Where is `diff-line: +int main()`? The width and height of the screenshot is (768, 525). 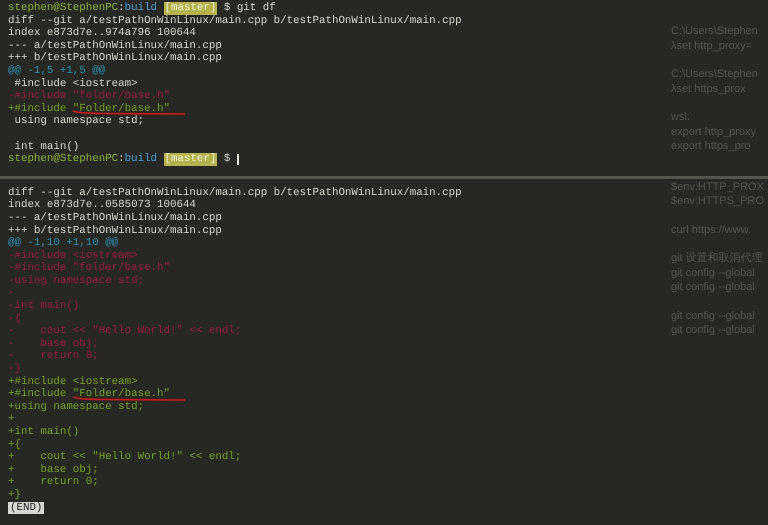
diff-line: +int main() is located at coordinates (44, 432).